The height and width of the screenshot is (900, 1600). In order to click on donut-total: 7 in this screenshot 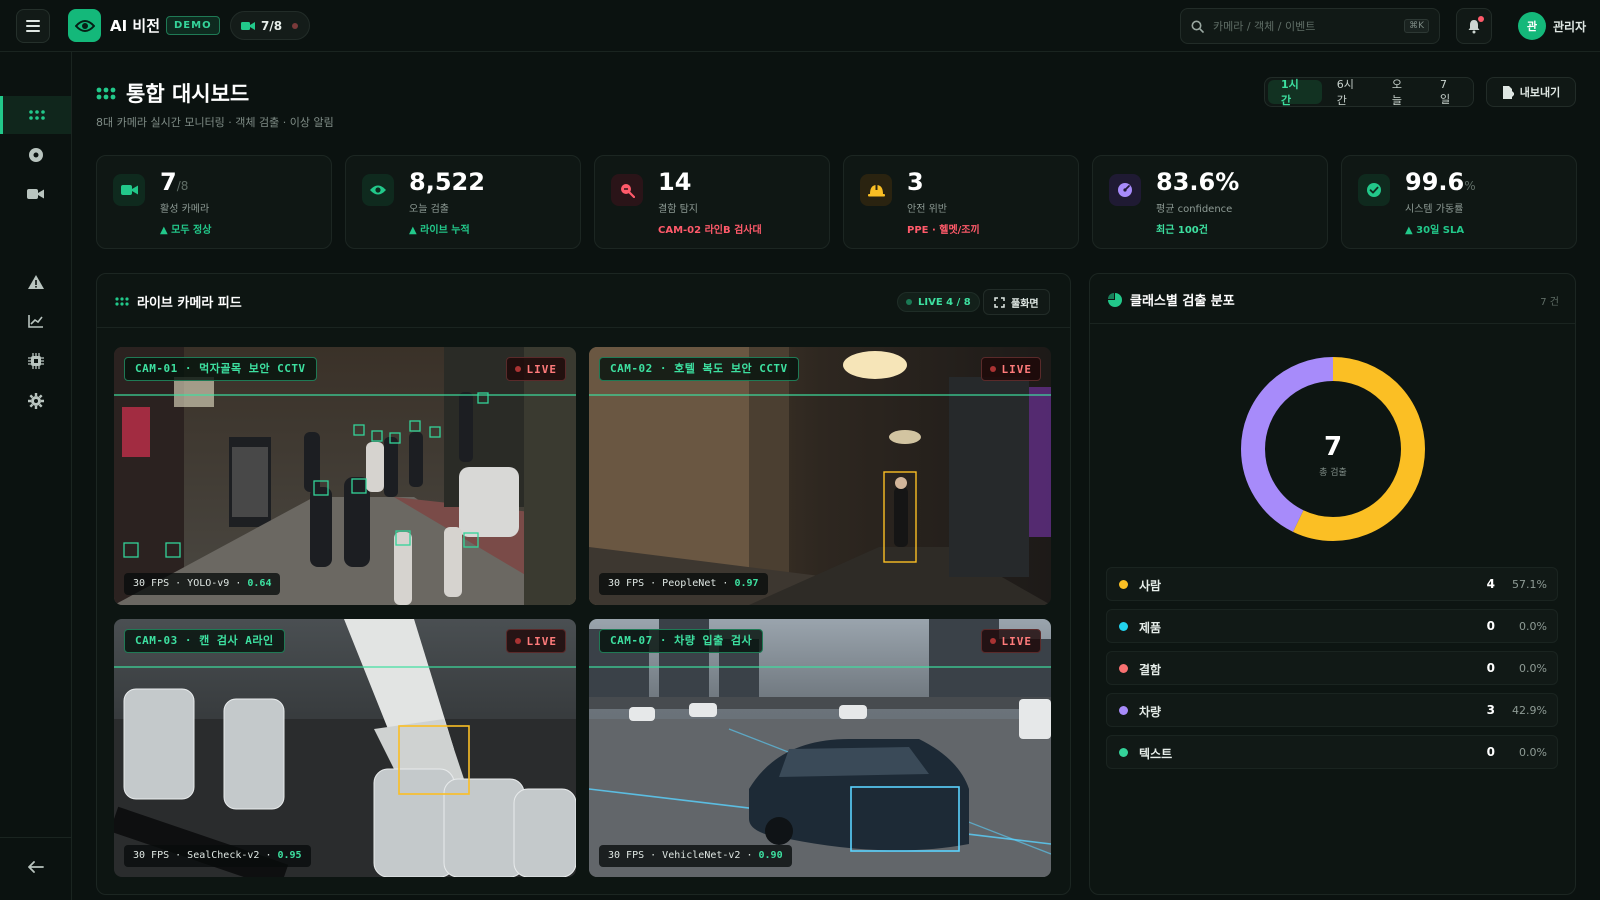, I will do `click(1333, 447)`.